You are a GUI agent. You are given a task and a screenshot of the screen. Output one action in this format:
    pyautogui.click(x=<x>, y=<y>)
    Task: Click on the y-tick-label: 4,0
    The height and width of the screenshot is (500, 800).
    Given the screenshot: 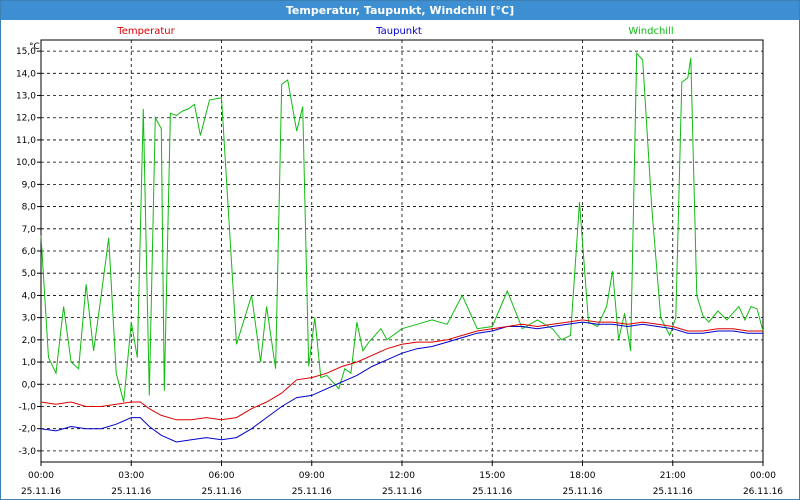 What is the action you would take?
    pyautogui.click(x=29, y=296)
    